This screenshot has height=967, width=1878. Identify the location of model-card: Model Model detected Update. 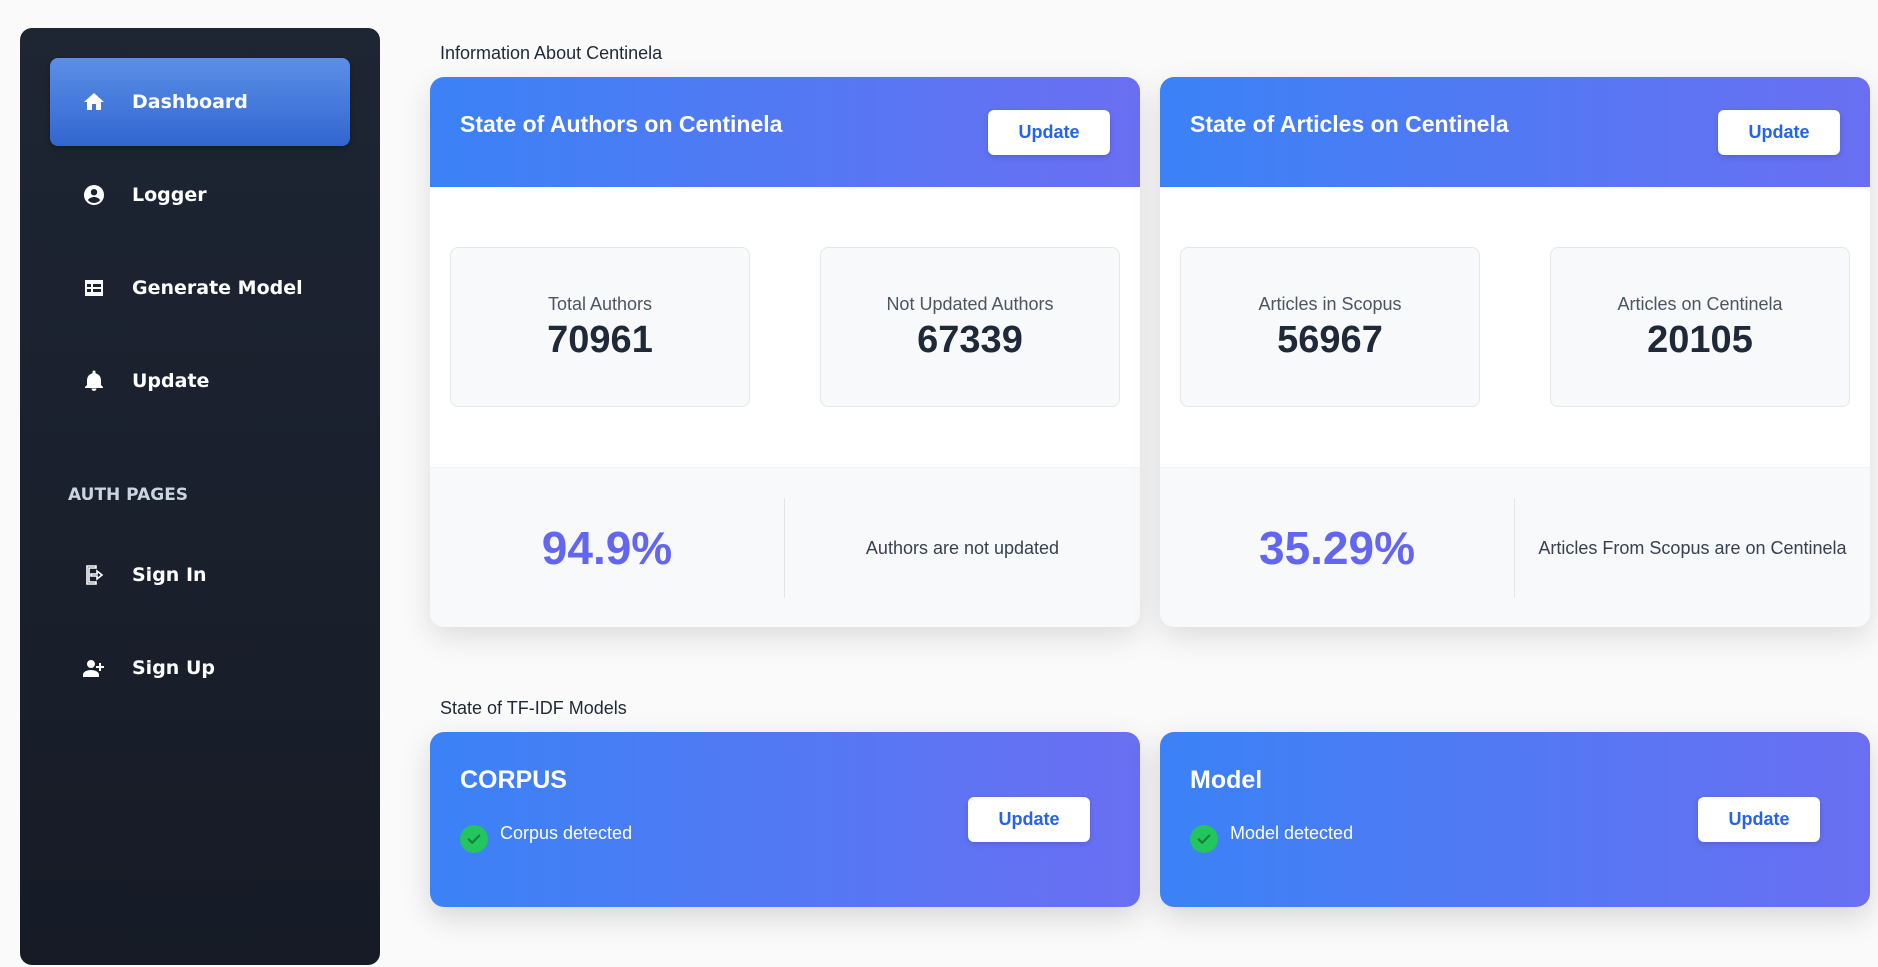
(1515, 819).